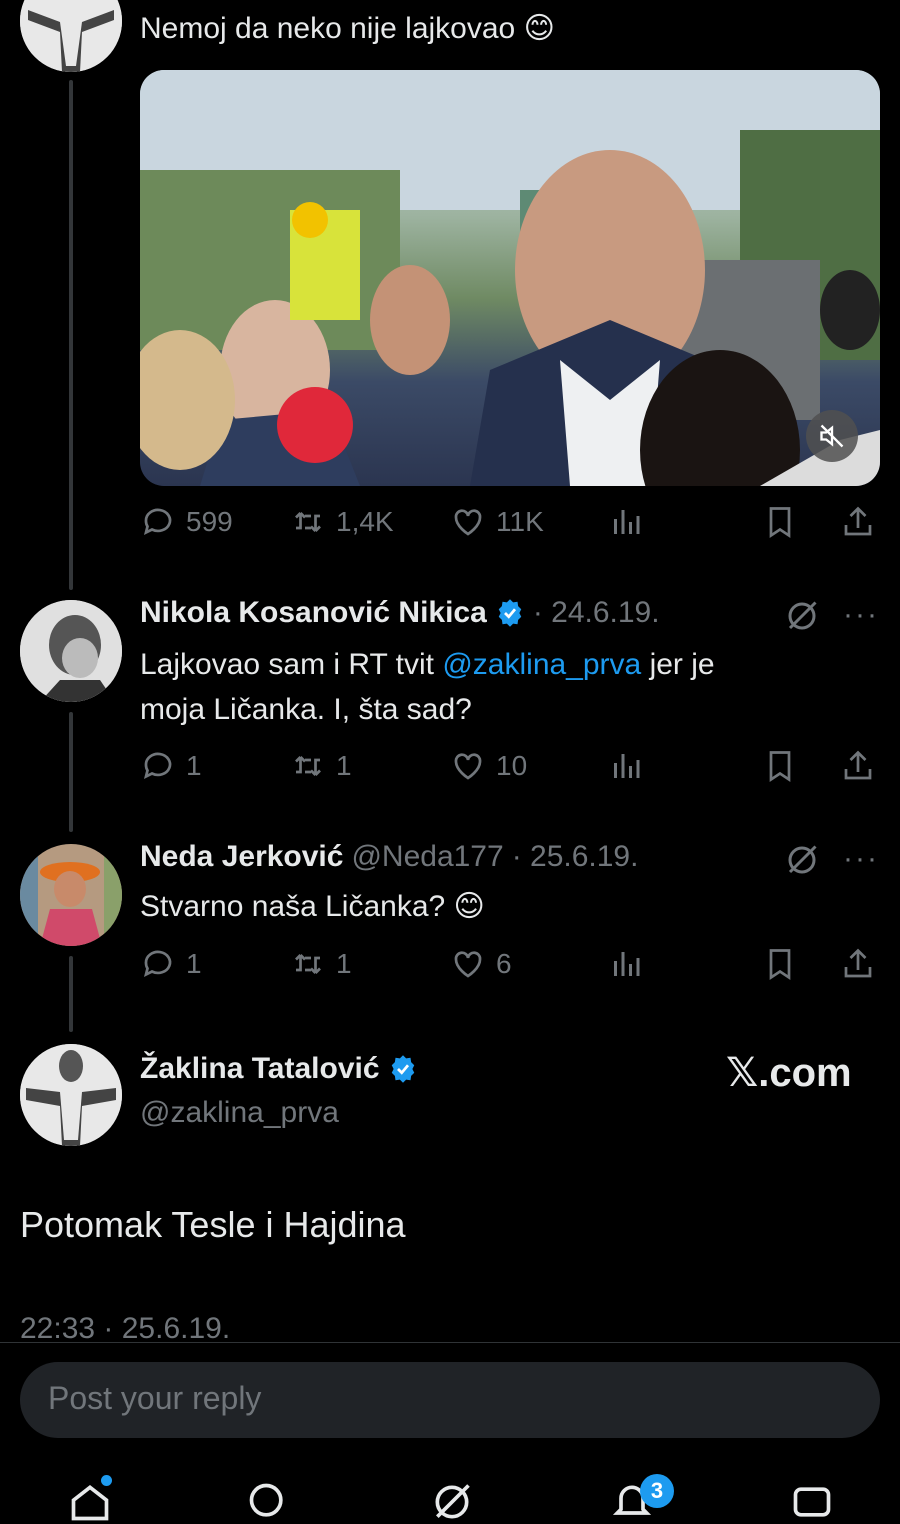  I want to click on tweet-date: · 24.6.19., so click(596, 613).